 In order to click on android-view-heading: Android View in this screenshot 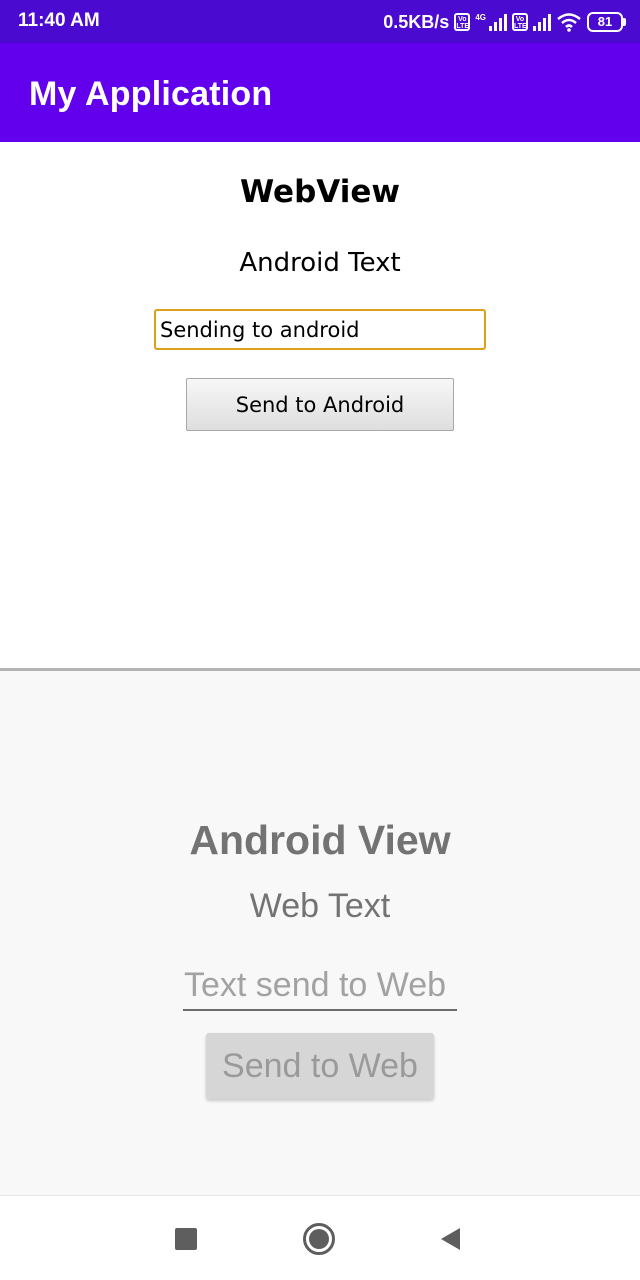, I will do `click(320, 840)`.